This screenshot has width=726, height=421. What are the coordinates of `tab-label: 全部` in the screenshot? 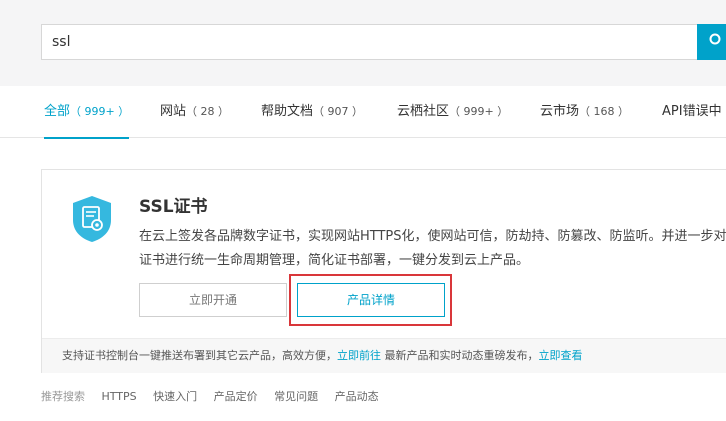 It's located at (57, 111).